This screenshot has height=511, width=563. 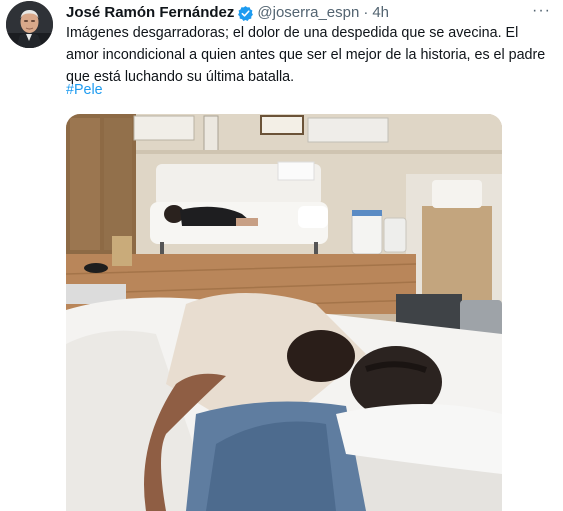 I want to click on verified-badge-icon, so click(x=245, y=13).